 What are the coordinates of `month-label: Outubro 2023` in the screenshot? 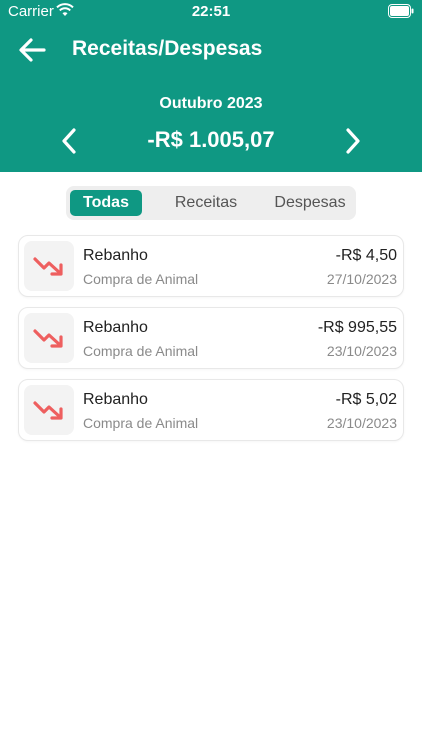 It's located at (211, 103).